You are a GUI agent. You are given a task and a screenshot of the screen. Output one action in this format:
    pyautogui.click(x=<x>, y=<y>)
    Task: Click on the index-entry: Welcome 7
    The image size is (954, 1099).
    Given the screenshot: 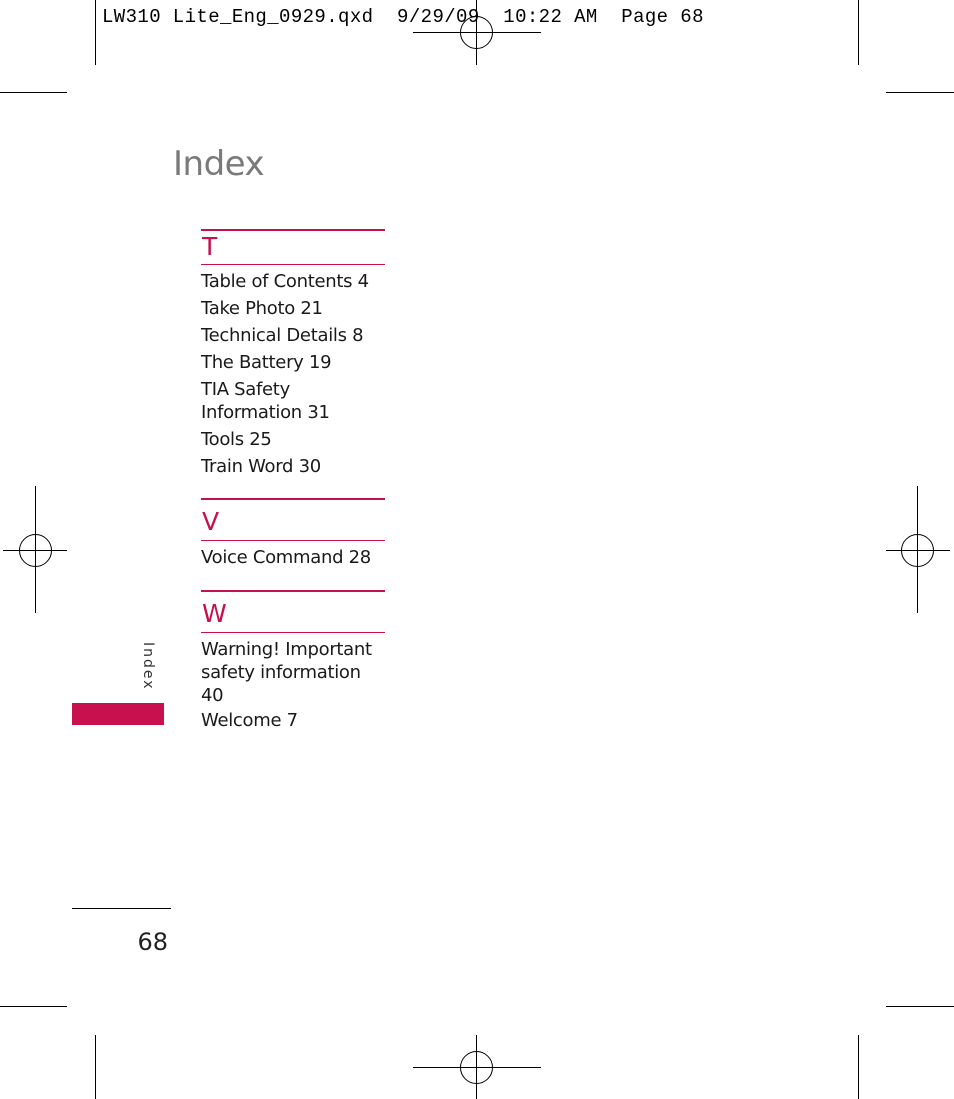 What is the action you would take?
    pyautogui.click(x=249, y=720)
    